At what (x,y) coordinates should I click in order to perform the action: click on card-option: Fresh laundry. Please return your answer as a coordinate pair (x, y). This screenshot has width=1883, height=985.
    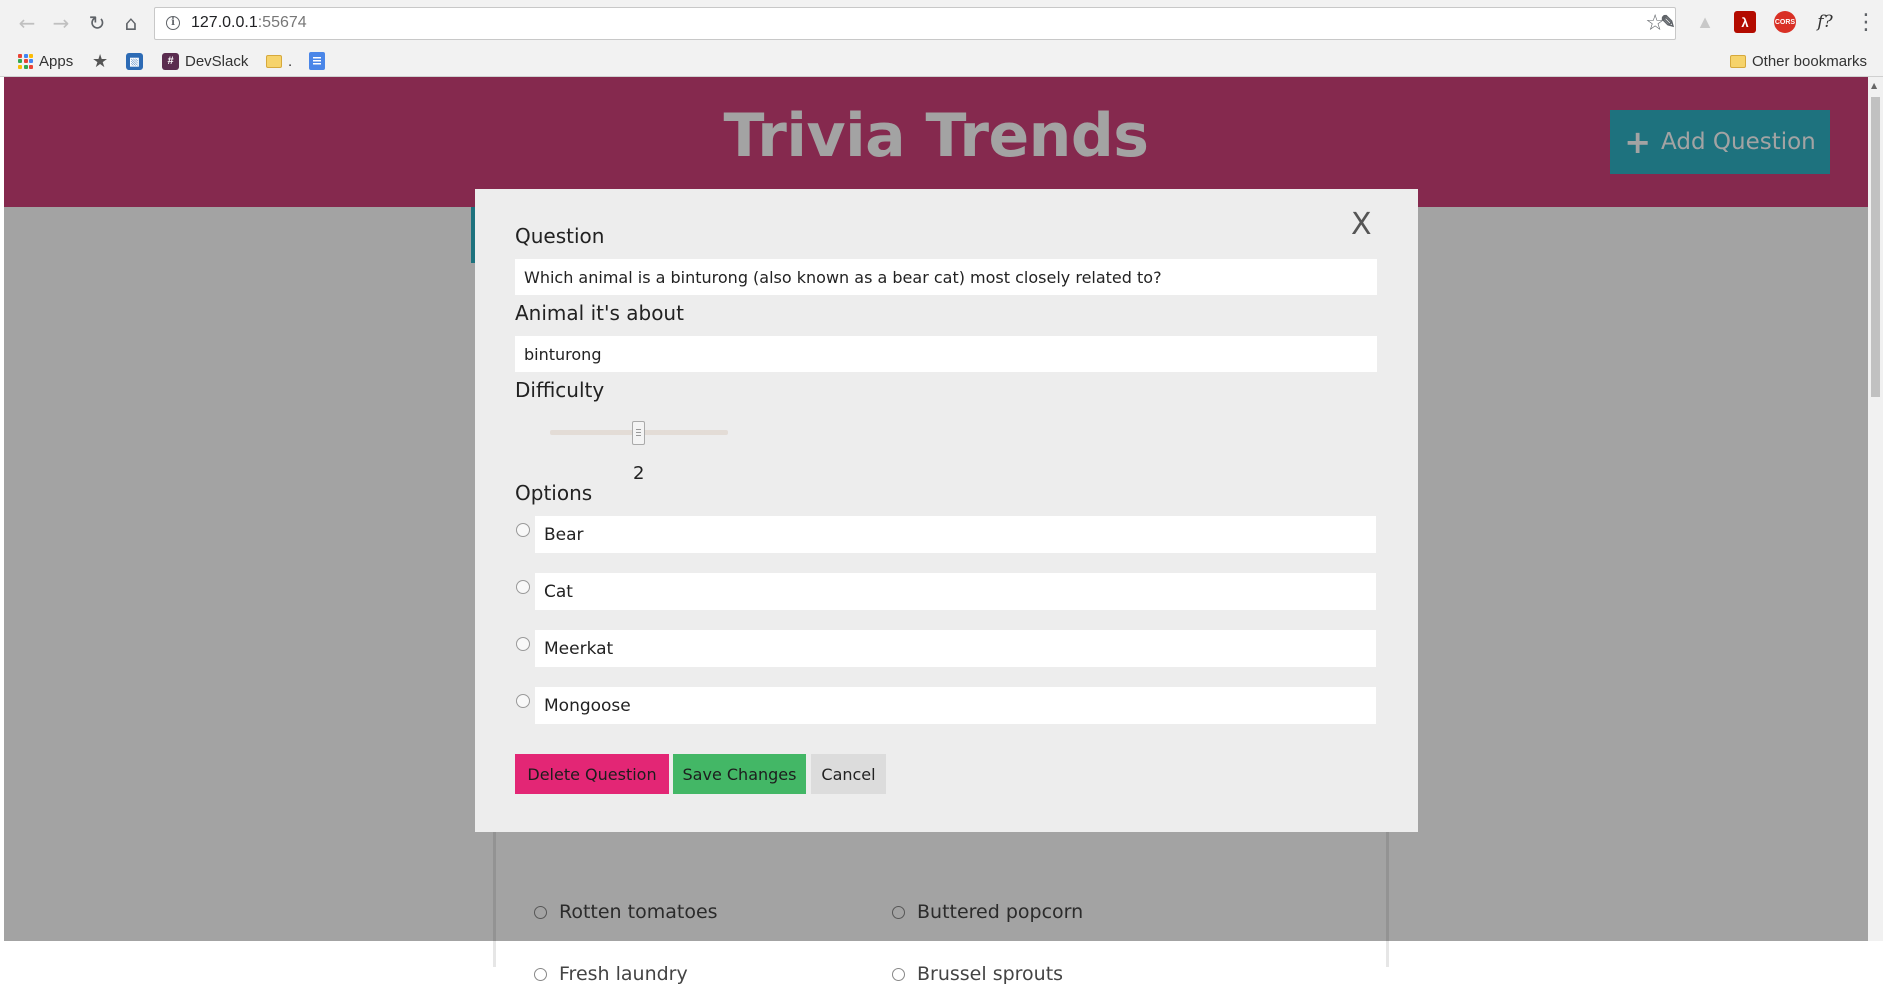
    Looking at the image, I should click on (611, 974).